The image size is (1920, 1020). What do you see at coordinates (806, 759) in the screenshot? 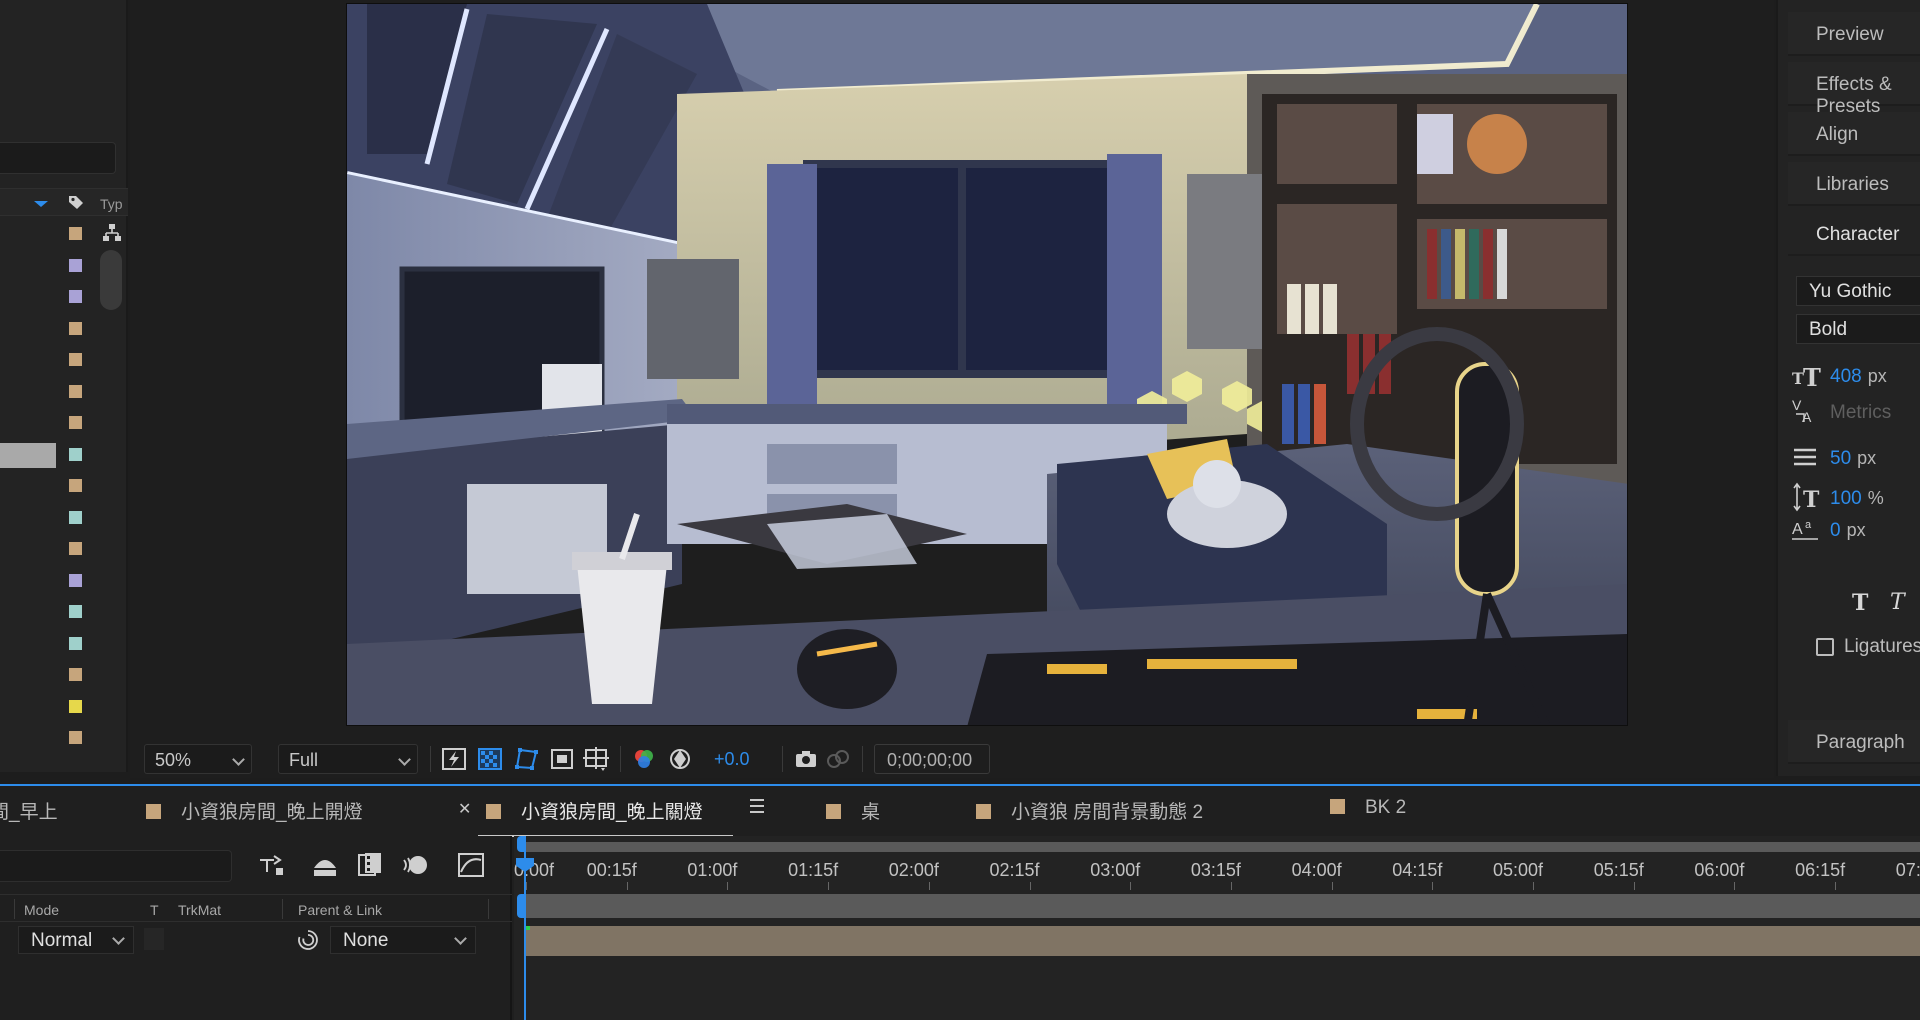
I see `snapshot-camera-icon` at bounding box center [806, 759].